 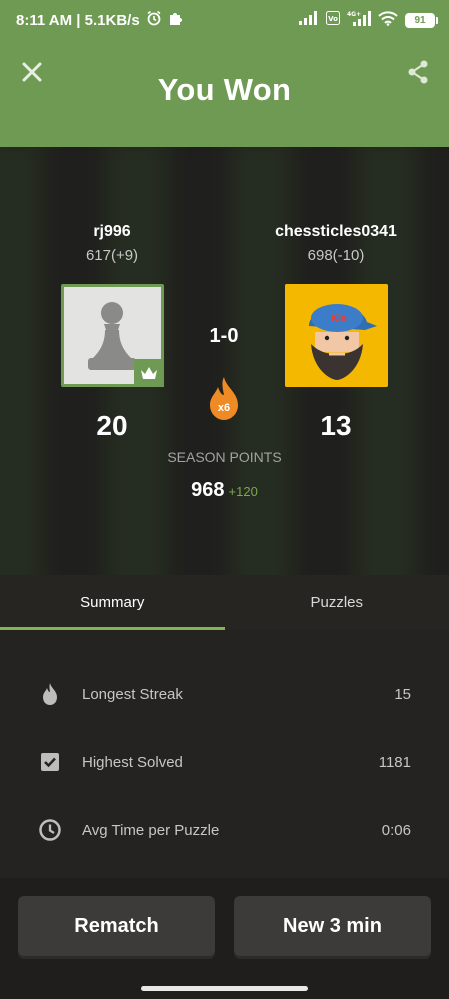 What do you see at coordinates (336, 425) in the screenshot?
I see `player-right-points: 13` at bounding box center [336, 425].